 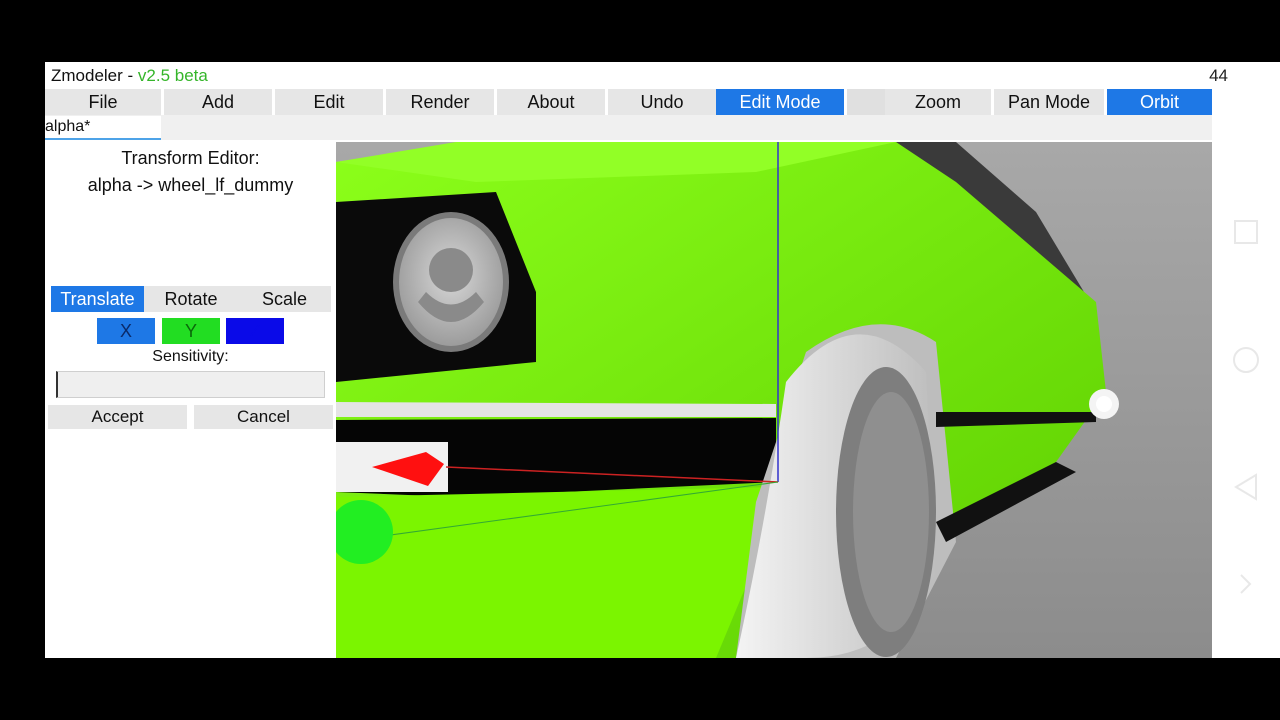 What do you see at coordinates (191, 299) in the screenshot?
I see `rotate-tab: Rotate` at bounding box center [191, 299].